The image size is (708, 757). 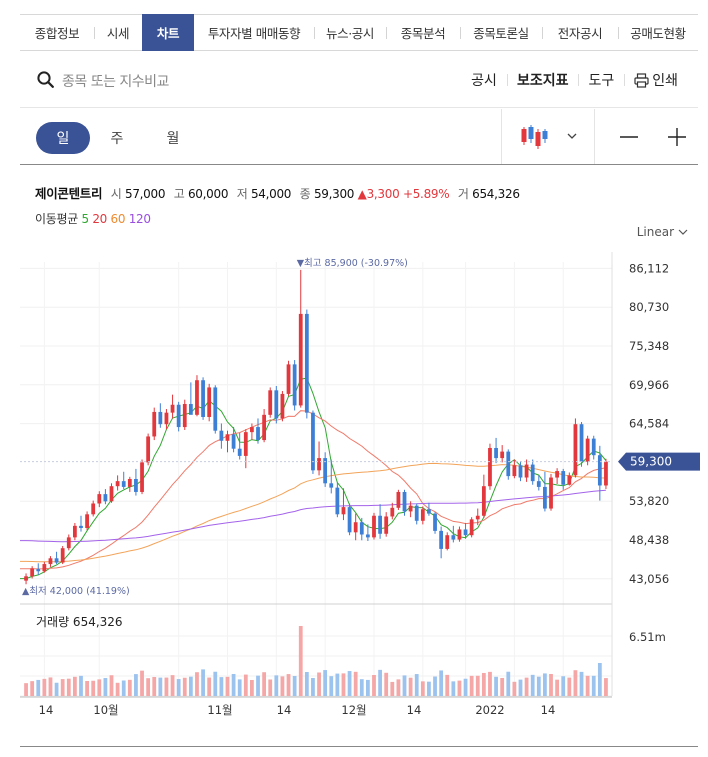 I want to click on print-button: 인쇄, so click(x=656, y=80).